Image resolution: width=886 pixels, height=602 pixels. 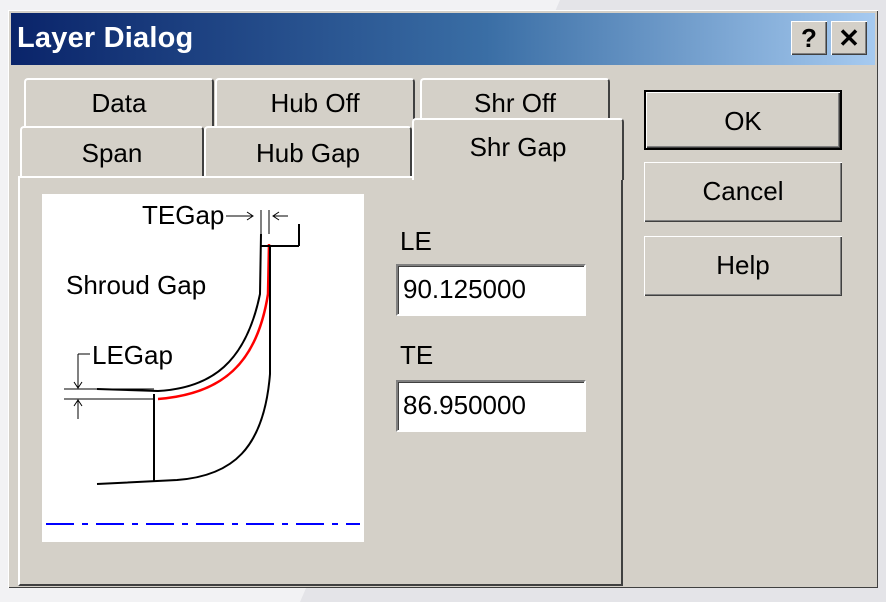 I want to click on tab-data: Data, so click(x=119, y=104).